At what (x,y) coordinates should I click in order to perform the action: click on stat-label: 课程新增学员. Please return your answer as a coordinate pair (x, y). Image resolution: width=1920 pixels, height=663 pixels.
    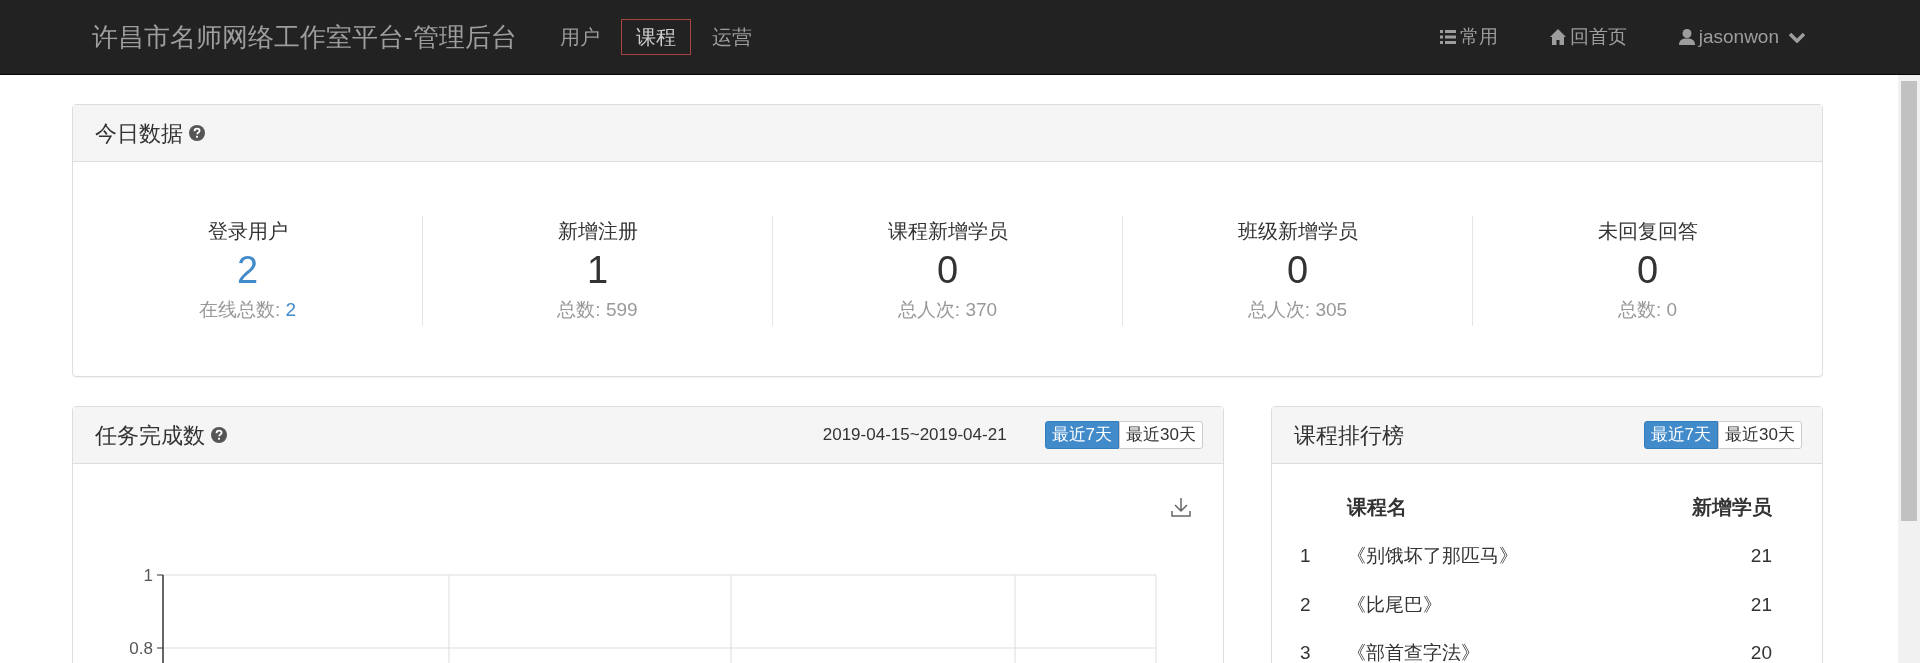
    Looking at the image, I should click on (947, 231).